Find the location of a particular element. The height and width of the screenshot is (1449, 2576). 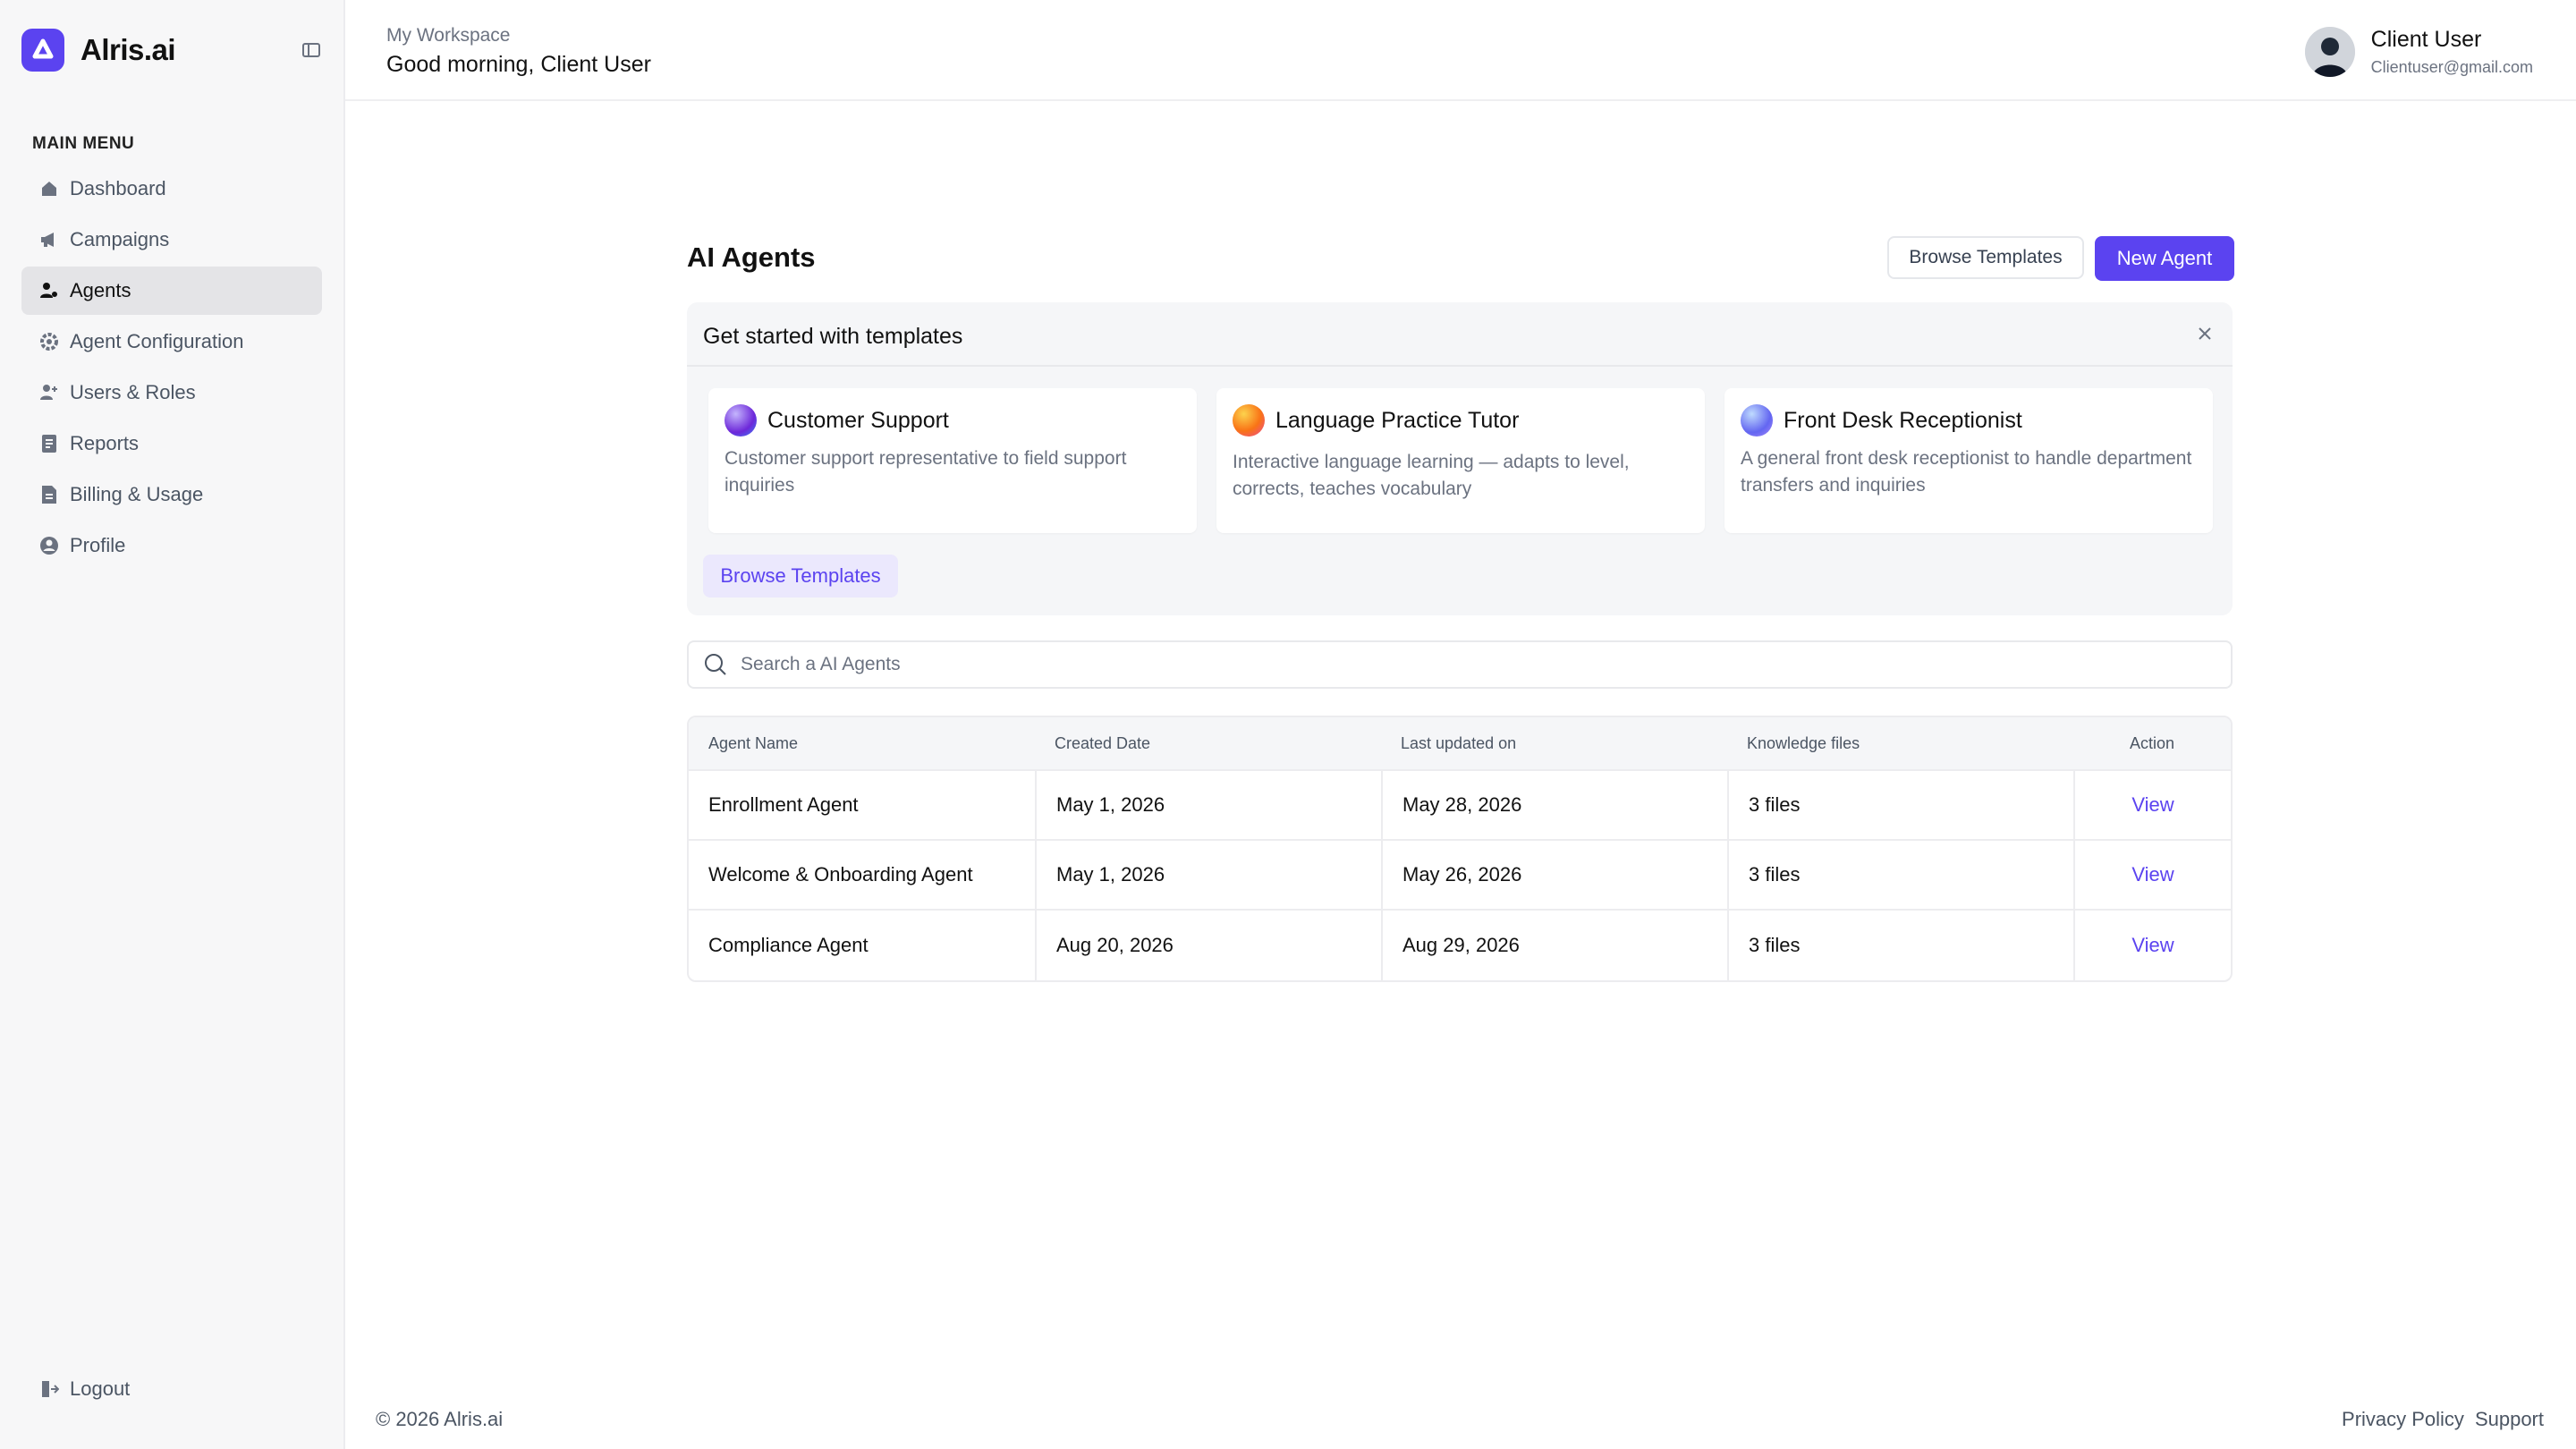

privacy-policy-link: Privacy Policy is located at coordinates (2403, 1419).